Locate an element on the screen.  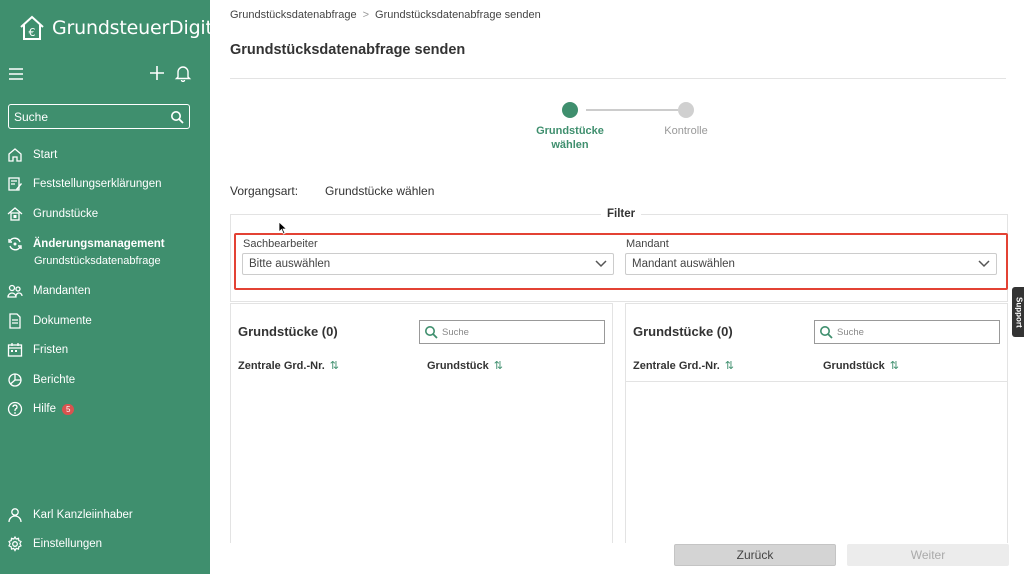
pie-chart-icon is located at coordinates (15, 380).